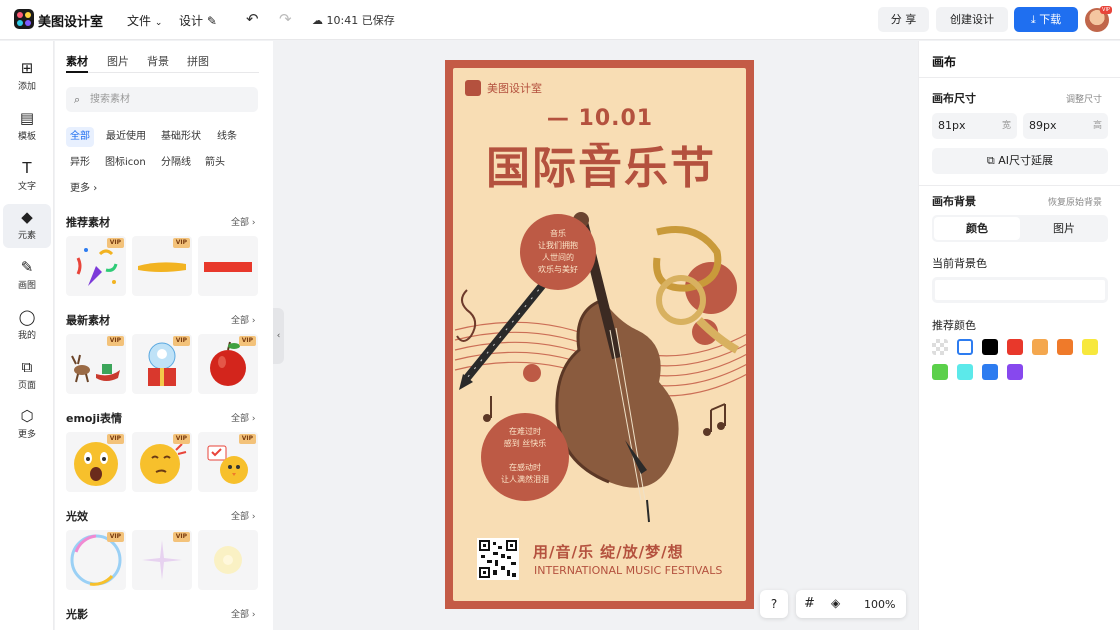 Image resolution: width=1120 pixels, height=630 pixels. What do you see at coordinates (227, 137) in the screenshot?
I see `chip-lines: 线条` at bounding box center [227, 137].